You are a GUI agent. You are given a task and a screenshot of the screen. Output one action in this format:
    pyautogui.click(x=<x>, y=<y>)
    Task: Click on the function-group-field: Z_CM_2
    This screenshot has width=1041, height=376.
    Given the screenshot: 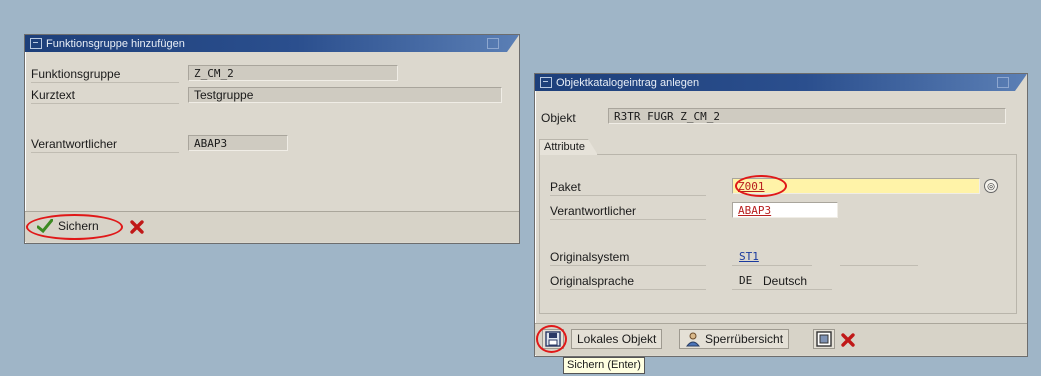 What is the action you would take?
    pyautogui.click(x=293, y=73)
    